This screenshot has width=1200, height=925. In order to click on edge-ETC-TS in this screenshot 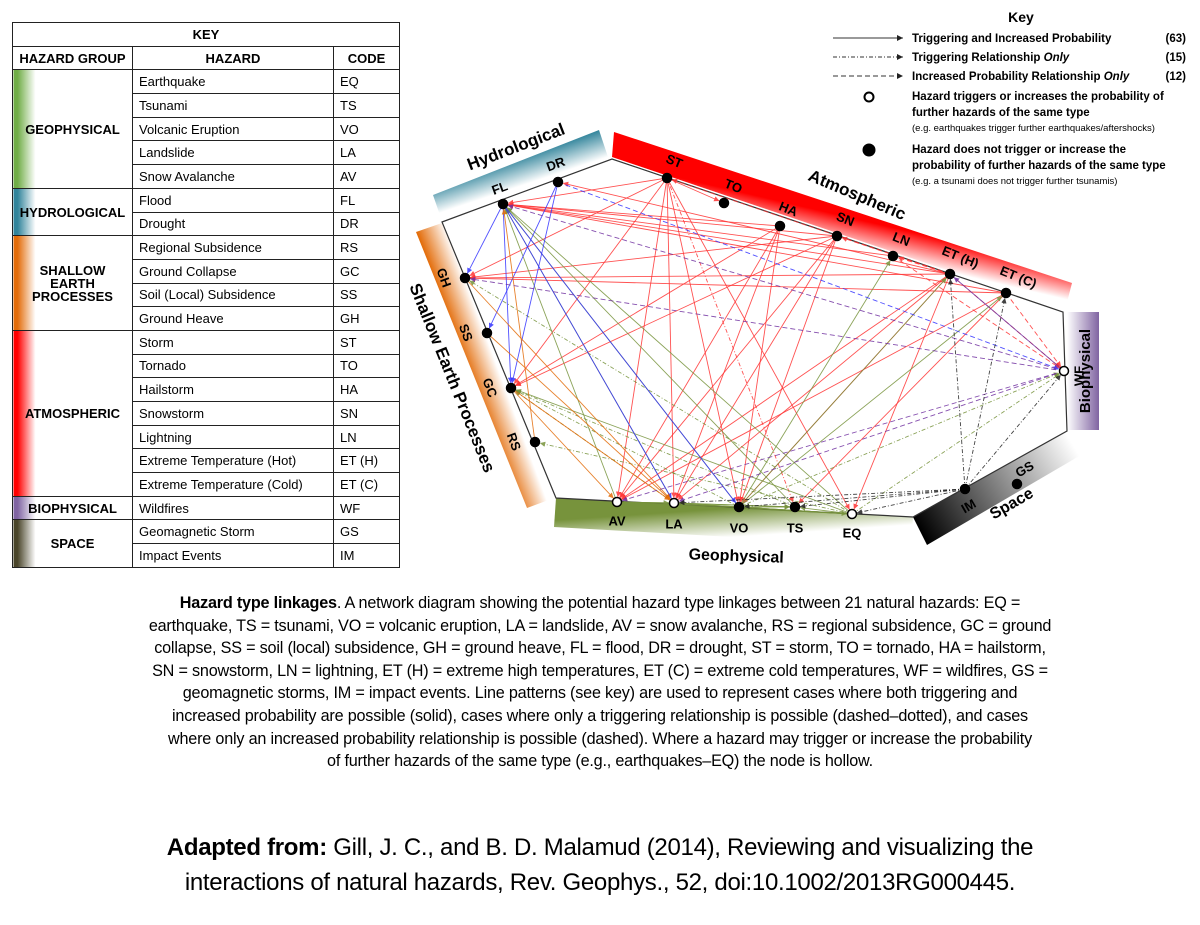, I will do `click(902, 398)`.